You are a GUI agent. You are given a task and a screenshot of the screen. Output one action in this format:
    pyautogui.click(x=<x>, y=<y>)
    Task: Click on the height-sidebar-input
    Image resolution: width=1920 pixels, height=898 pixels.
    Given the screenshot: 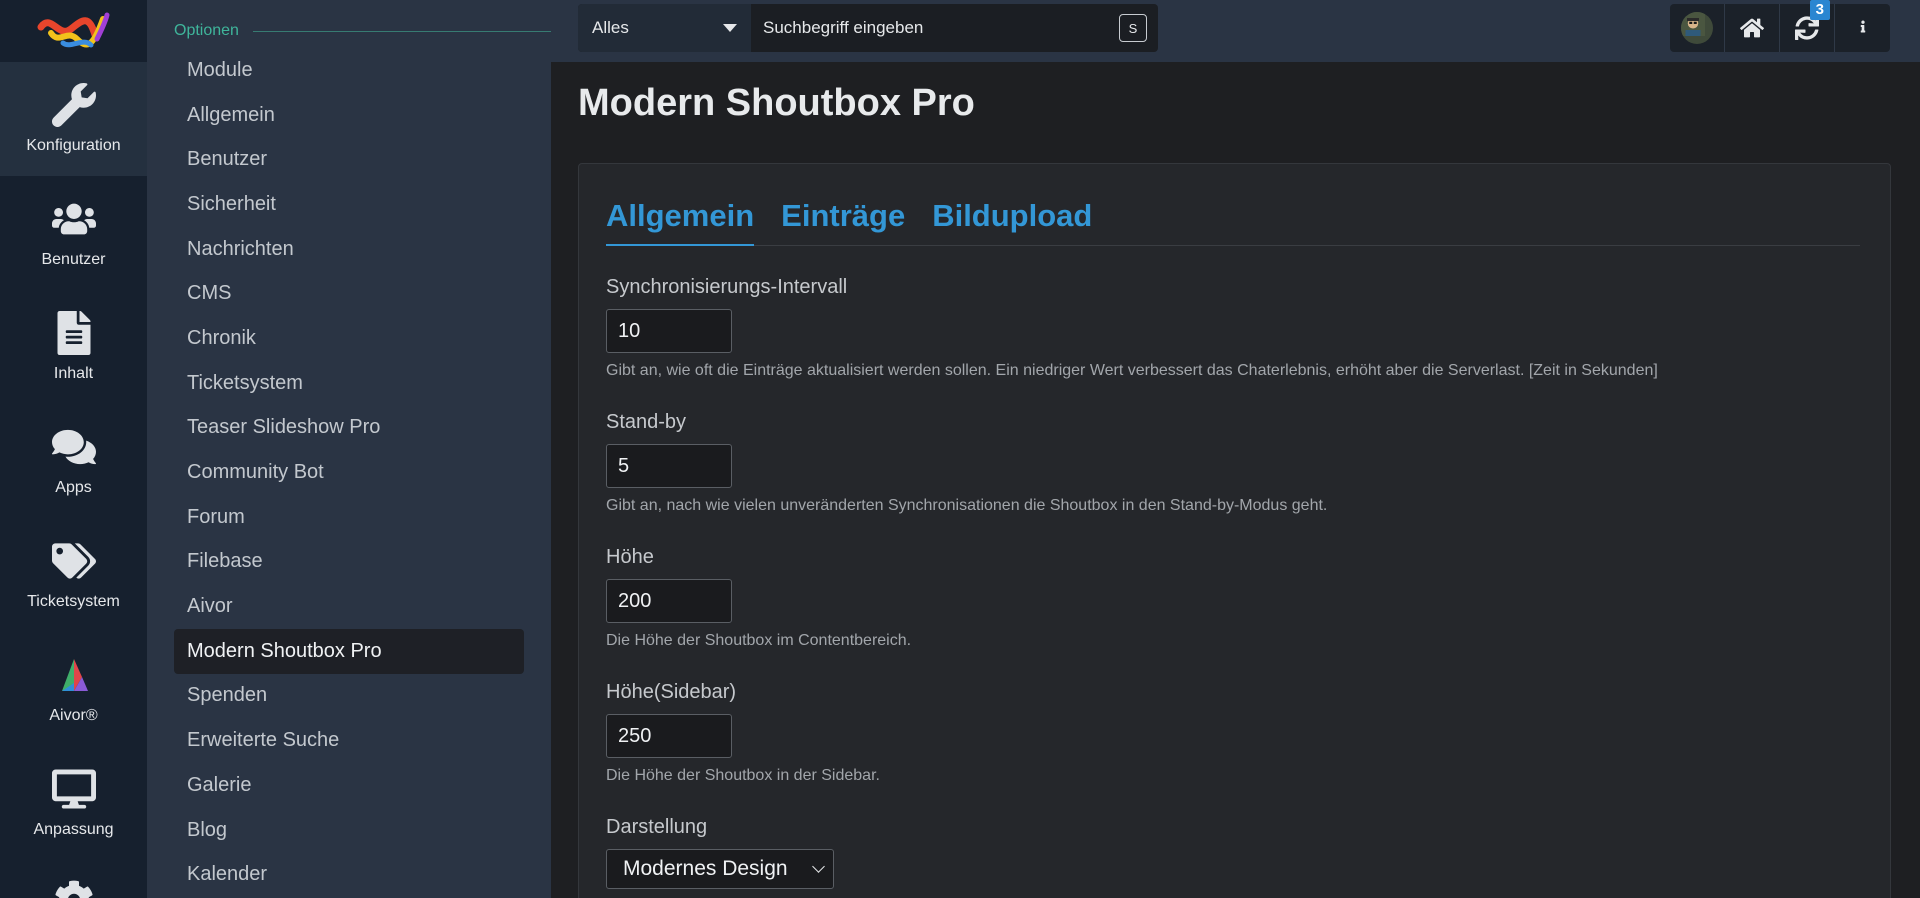 What is the action you would take?
    pyautogui.click(x=669, y=736)
    